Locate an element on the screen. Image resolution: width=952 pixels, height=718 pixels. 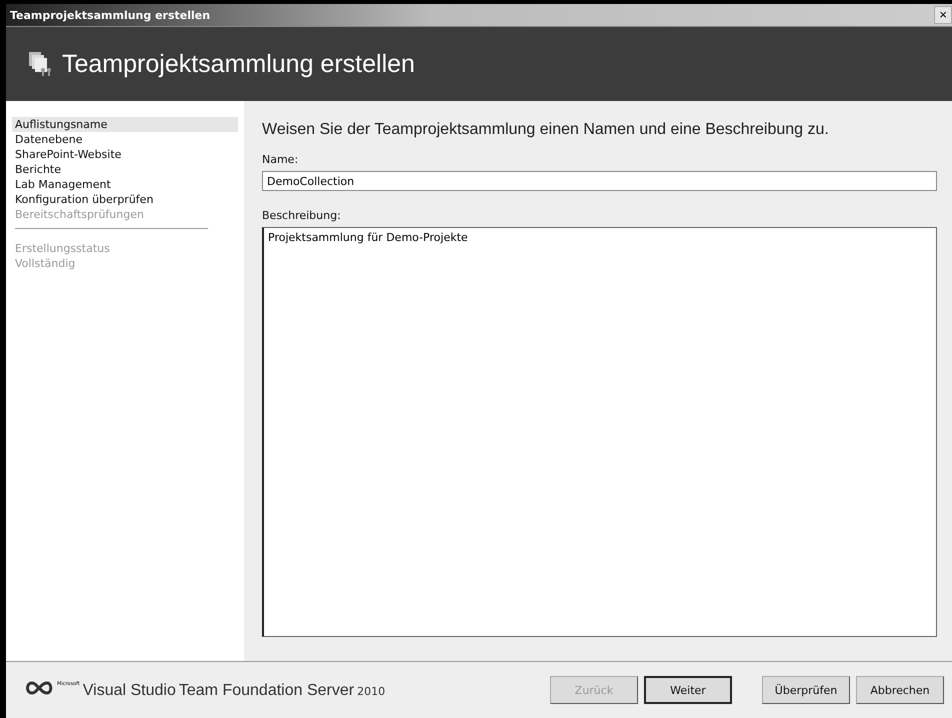
wizard-button: Überprüfen is located at coordinates (806, 690).